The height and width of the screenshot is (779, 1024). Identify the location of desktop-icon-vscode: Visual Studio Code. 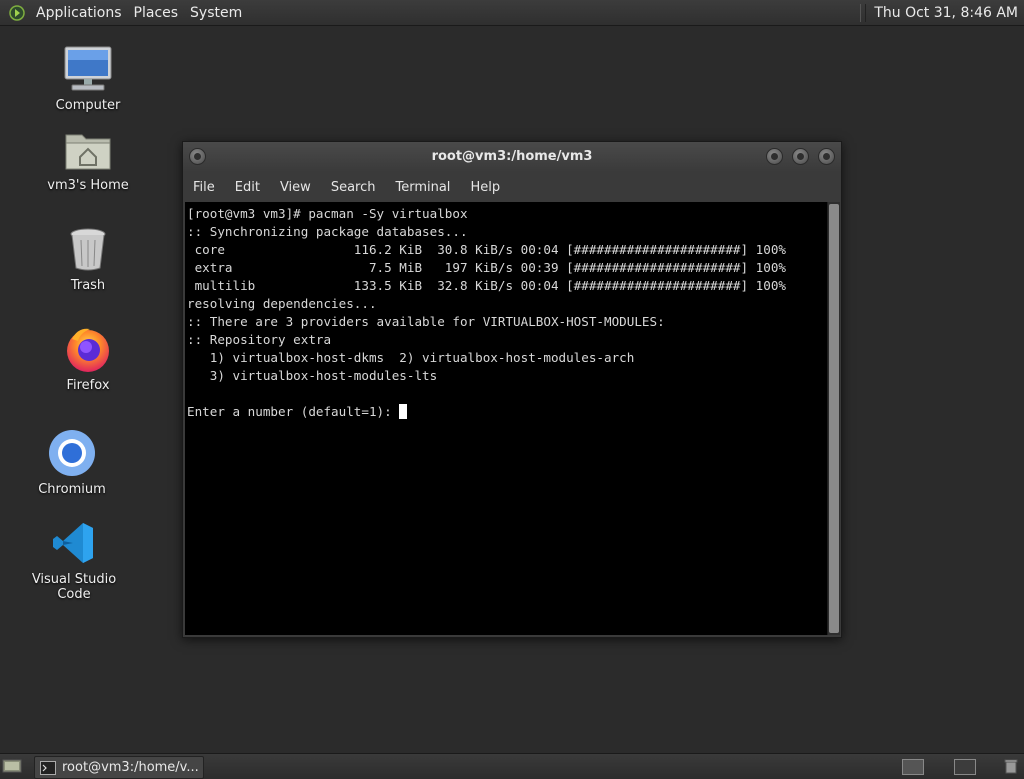
(74, 560).